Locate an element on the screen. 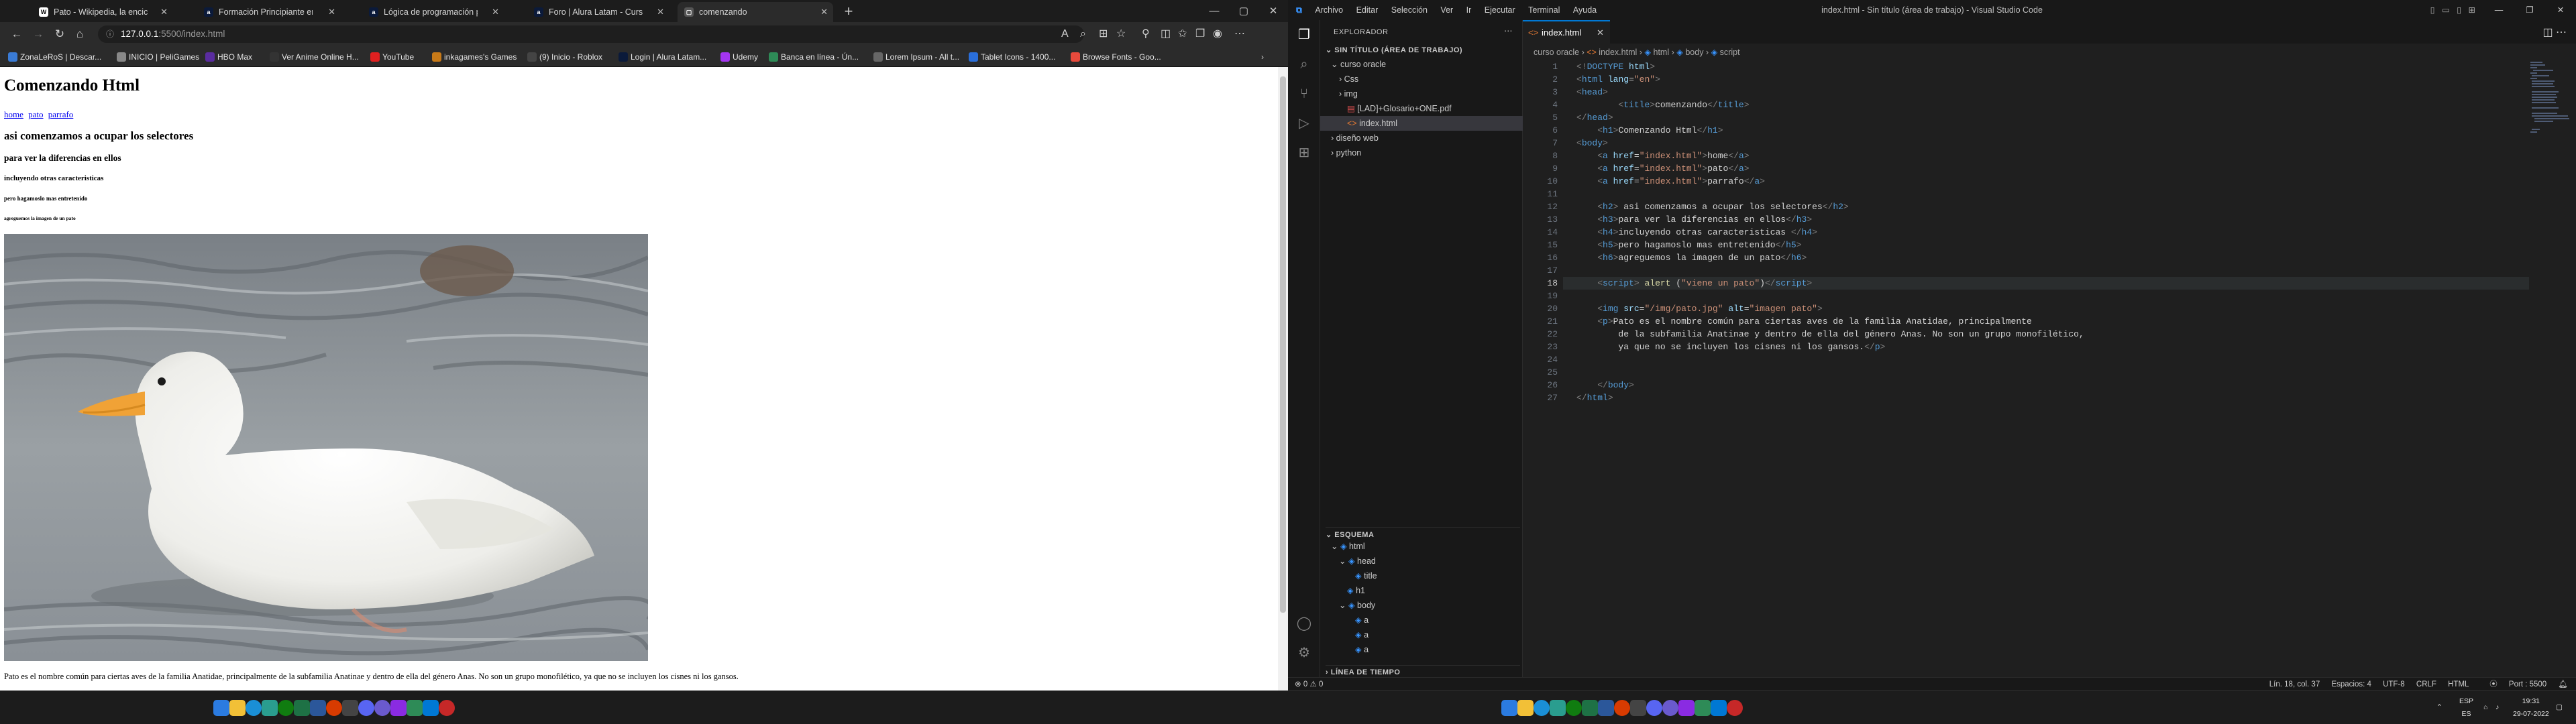 This screenshot has height=724, width=2576. info-icon: ⓘ is located at coordinates (110, 34).